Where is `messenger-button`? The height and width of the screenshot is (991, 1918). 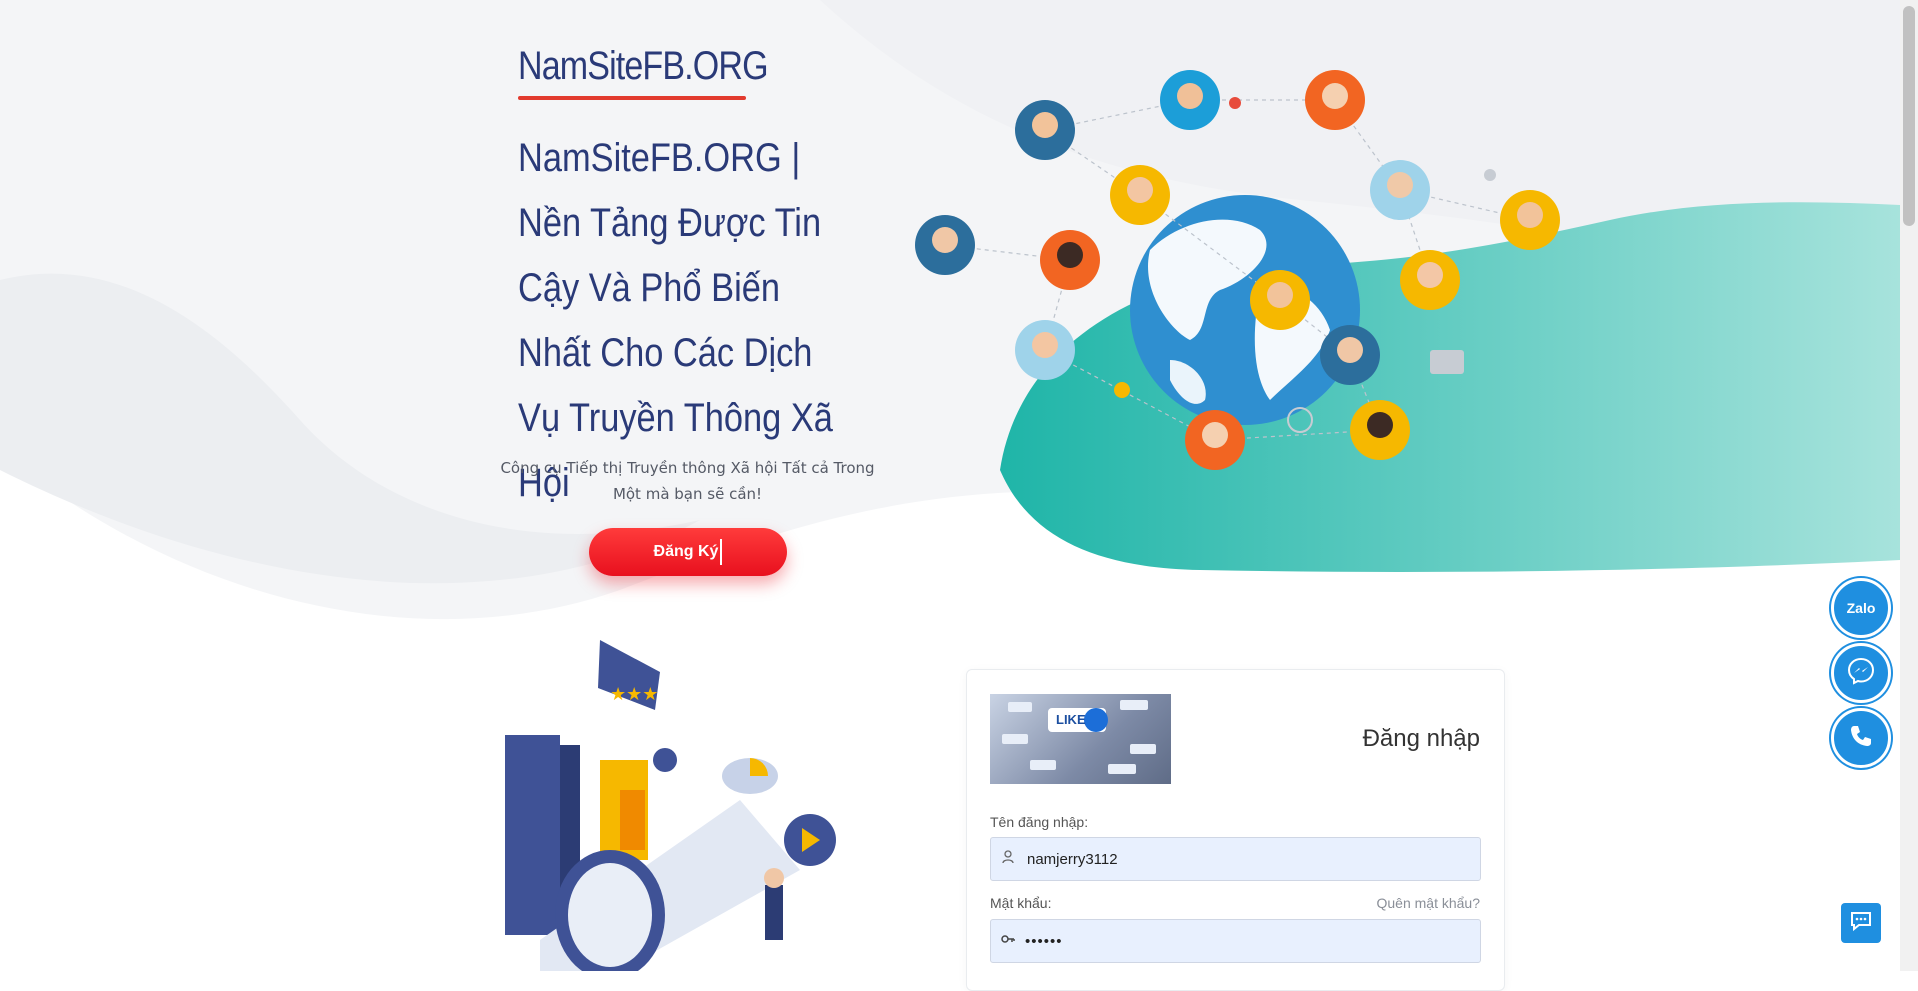 messenger-button is located at coordinates (1861, 673).